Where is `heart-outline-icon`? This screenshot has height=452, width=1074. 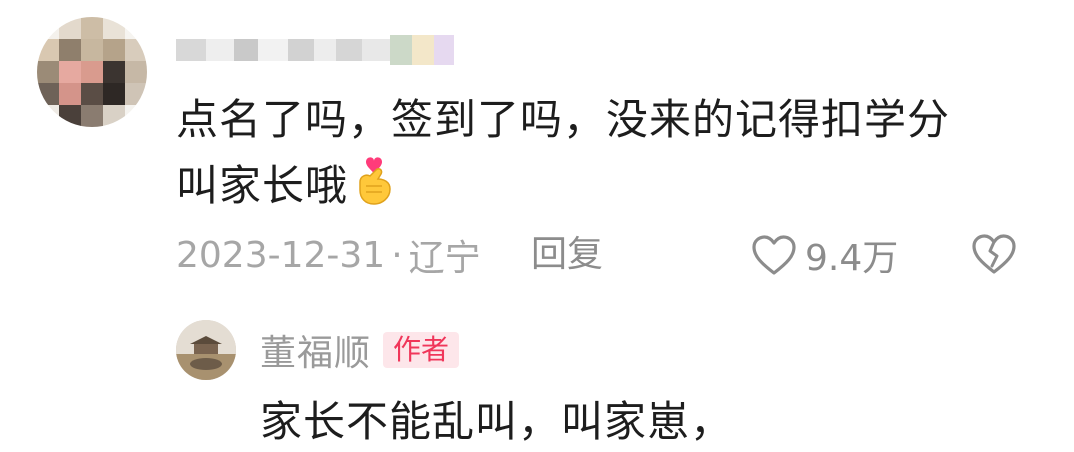 heart-outline-icon is located at coordinates (774, 255).